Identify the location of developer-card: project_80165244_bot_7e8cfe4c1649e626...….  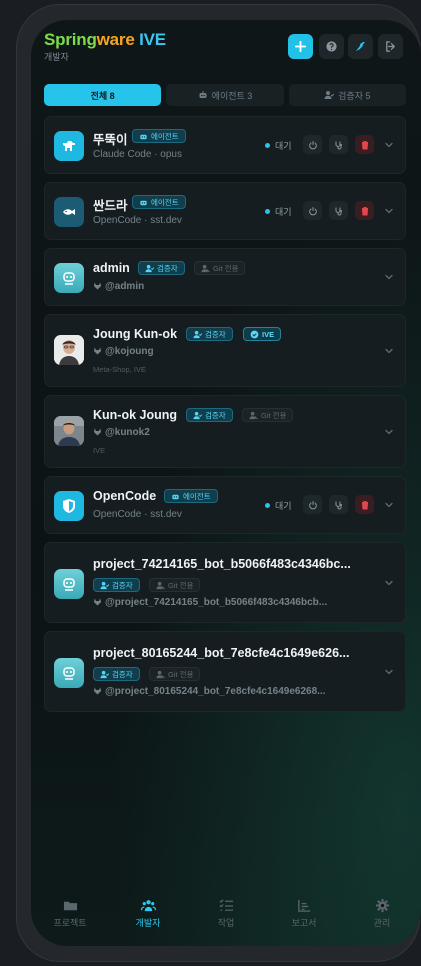
(225, 671).